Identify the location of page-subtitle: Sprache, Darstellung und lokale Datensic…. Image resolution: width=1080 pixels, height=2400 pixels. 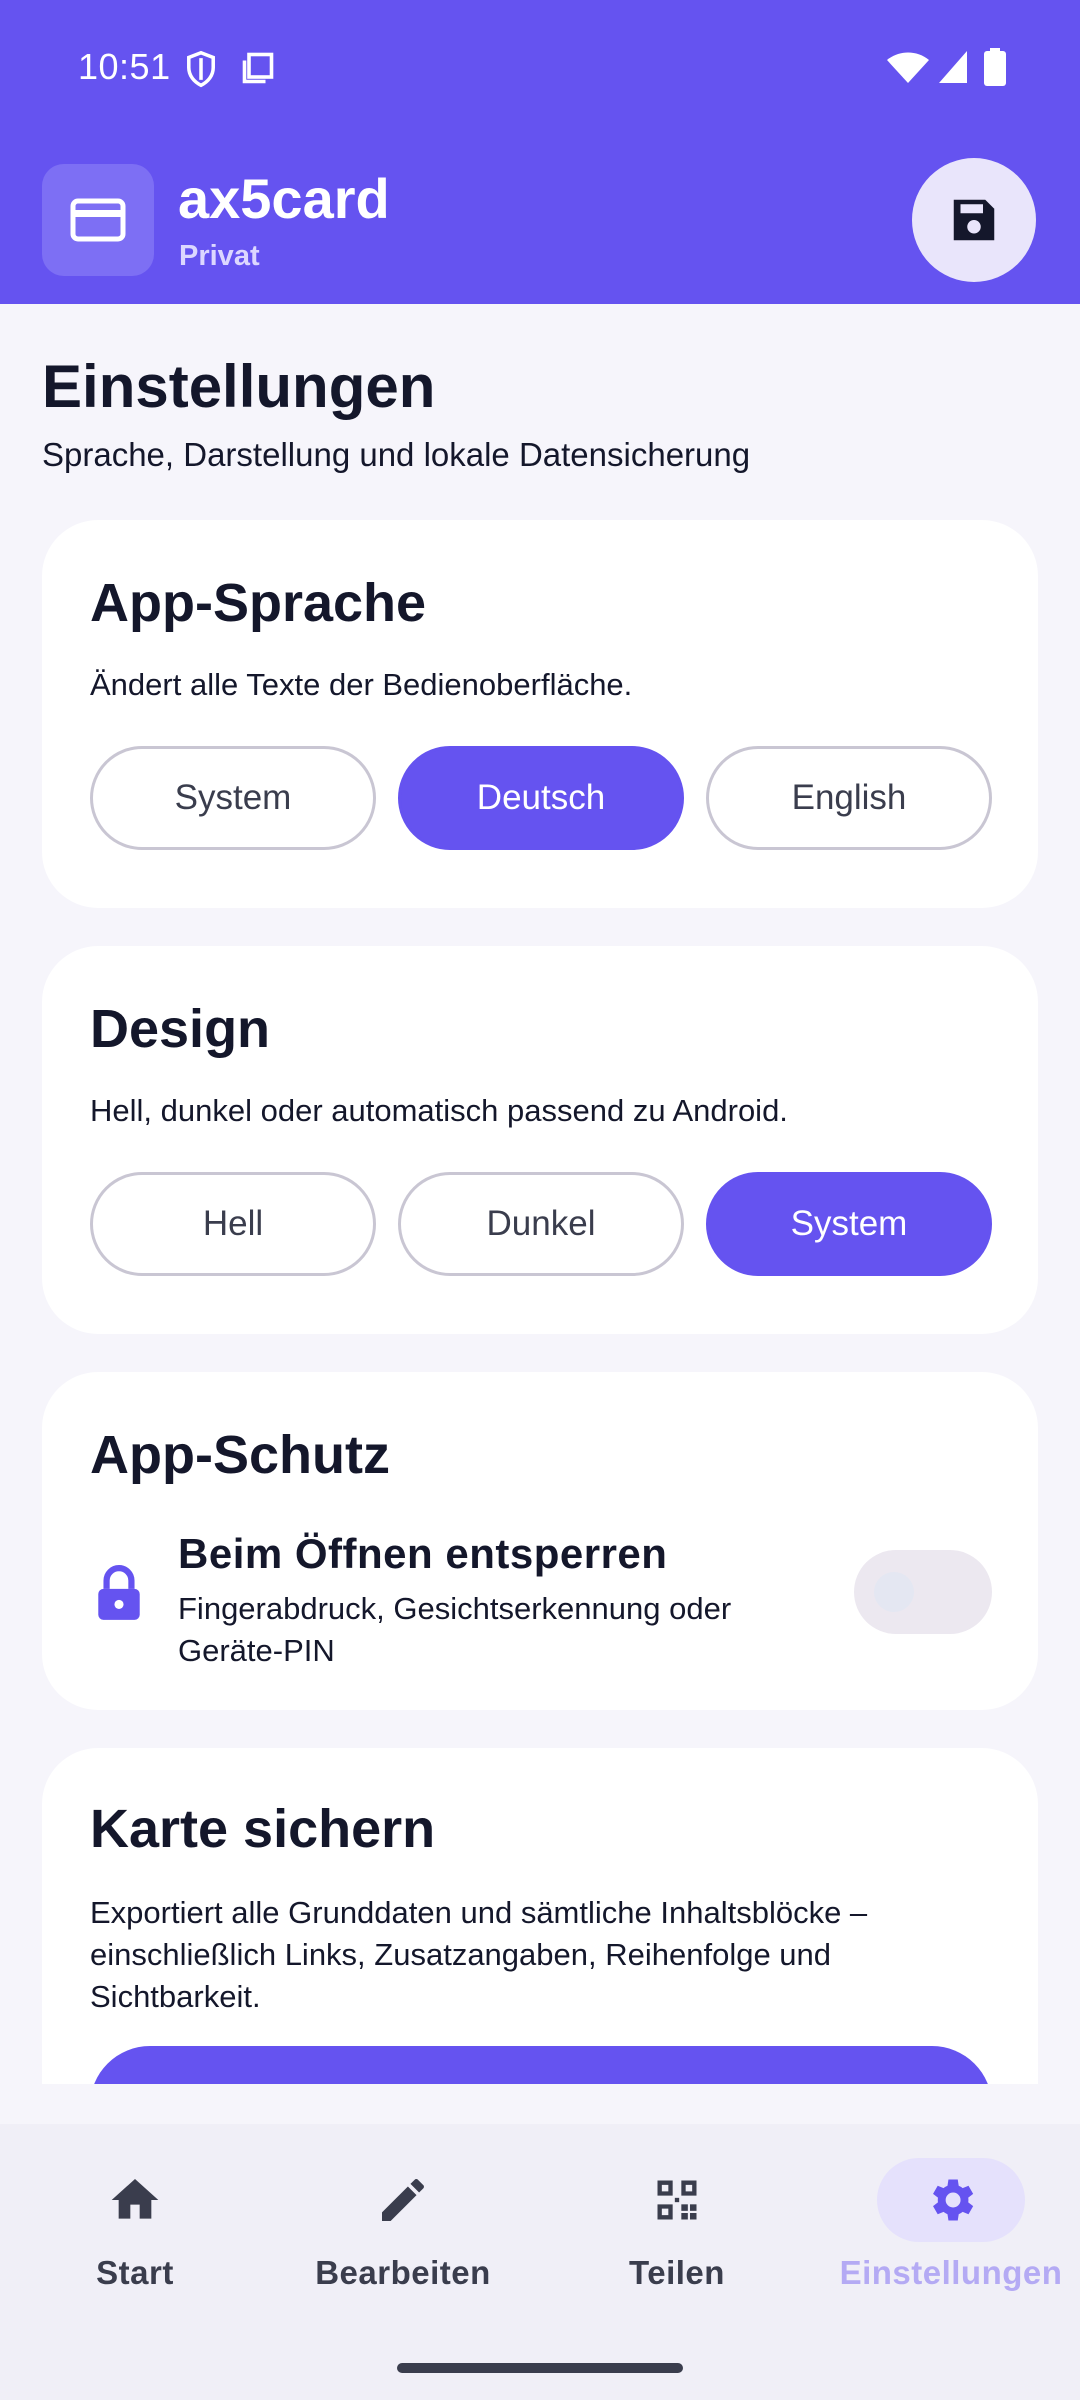
(396, 454).